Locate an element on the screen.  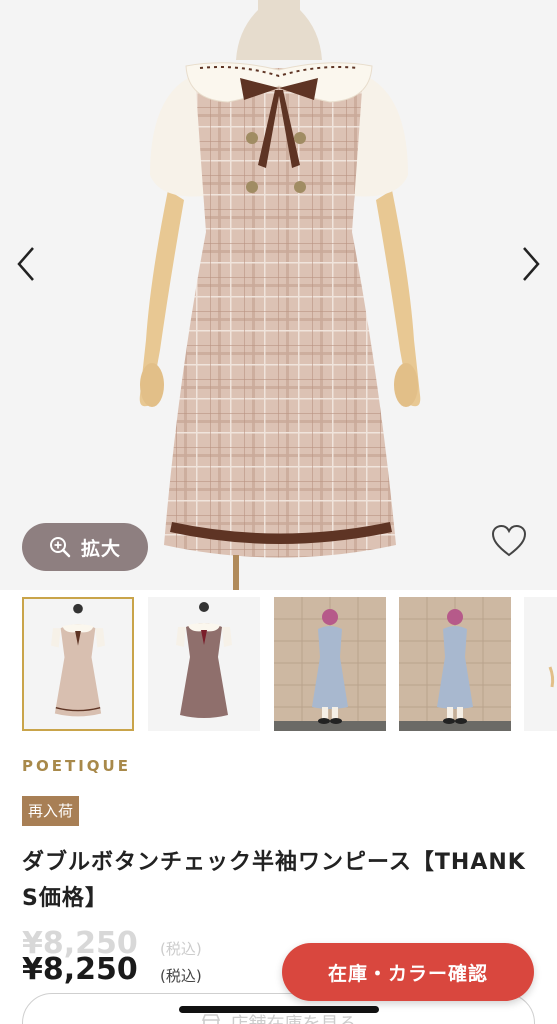
product-title: ダブルボタンチェック半袖ワンピース【THANKS価格】 is located at coordinates (274, 880).